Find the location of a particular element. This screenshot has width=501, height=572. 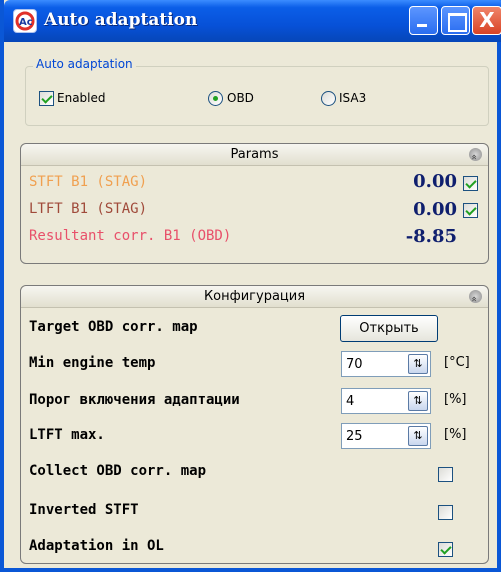

config-header: Конфигурация is located at coordinates (254, 297).